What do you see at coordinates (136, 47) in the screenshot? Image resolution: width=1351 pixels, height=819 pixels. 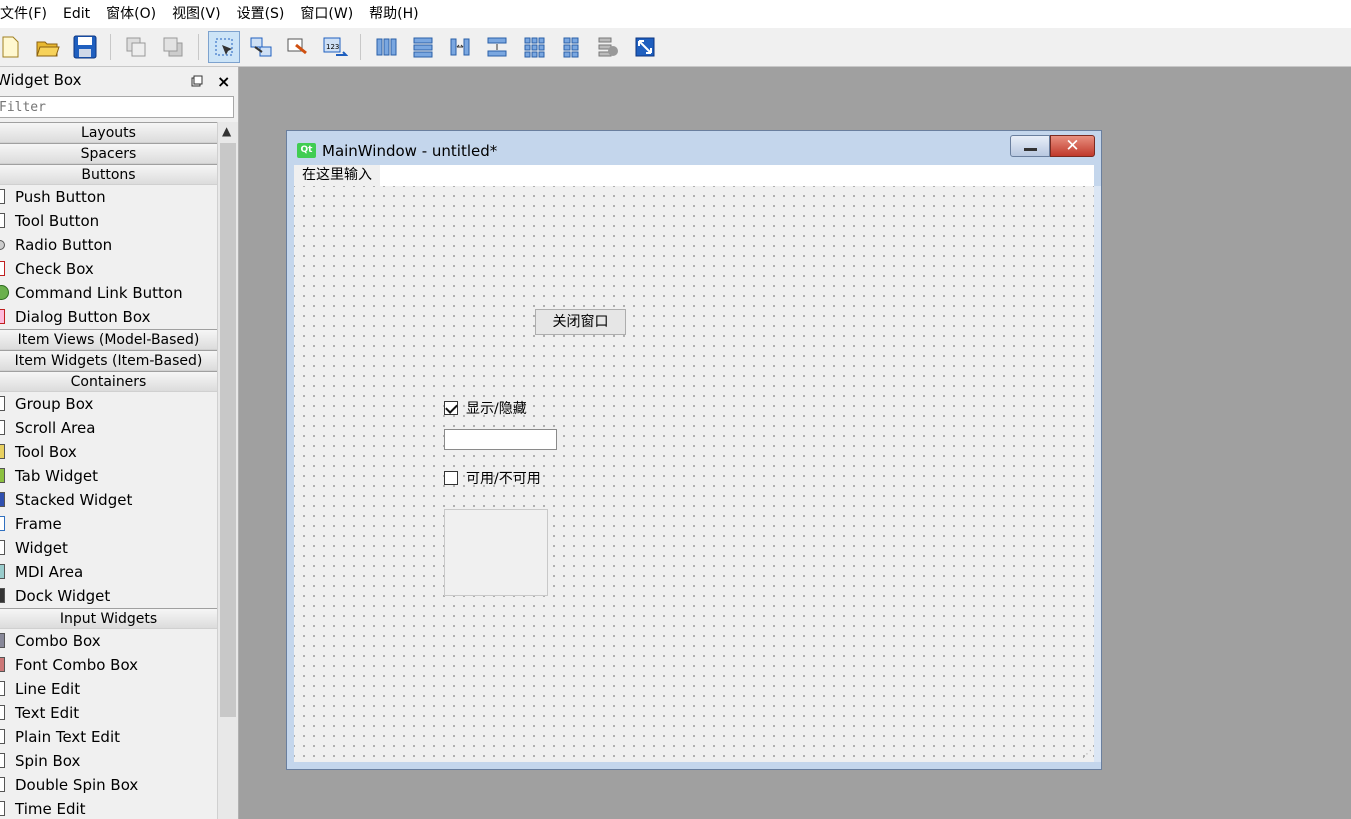 I see `bring-front-icon` at bounding box center [136, 47].